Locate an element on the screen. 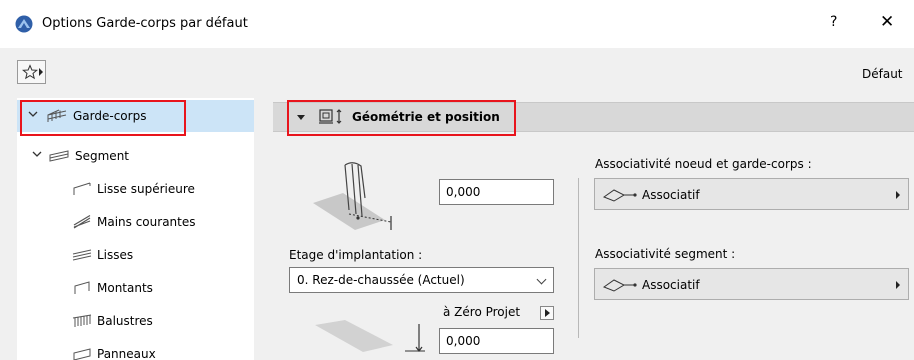 The height and width of the screenshot is (360, 914). node-assoc-value: Associatif is located at coordinates (671, 195).